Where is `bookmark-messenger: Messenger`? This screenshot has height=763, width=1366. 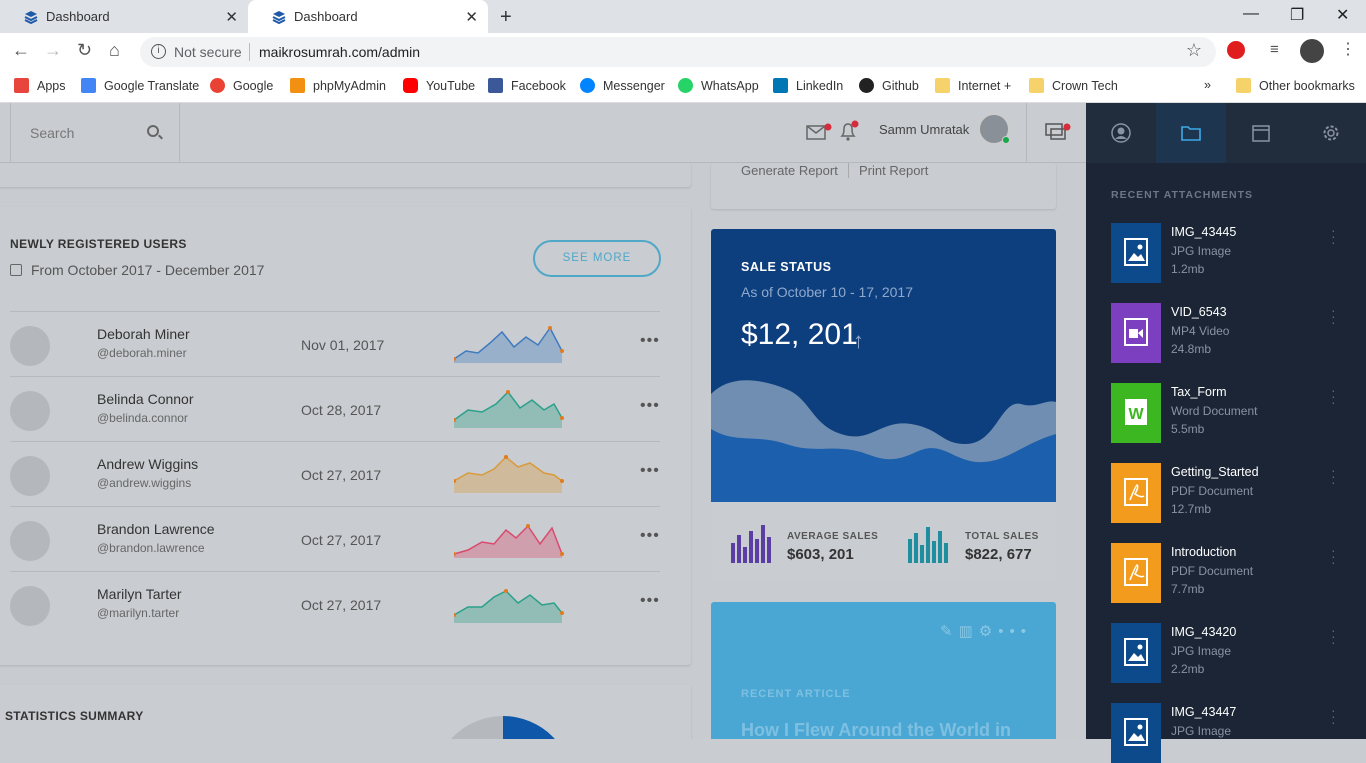 bookmark-messenger: Messenger is located at coordinates (622, 85).